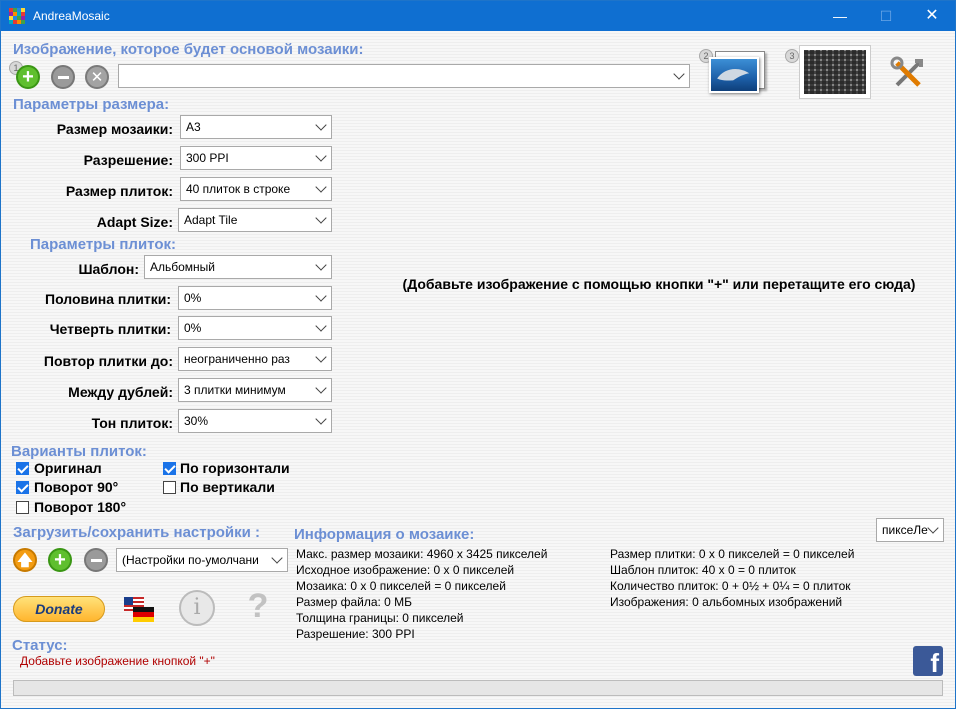 This screenshot has width=956, height=709. Describe the element at coordinates (22, 468) in the screenshot. I see `original-checkbox` at that location.